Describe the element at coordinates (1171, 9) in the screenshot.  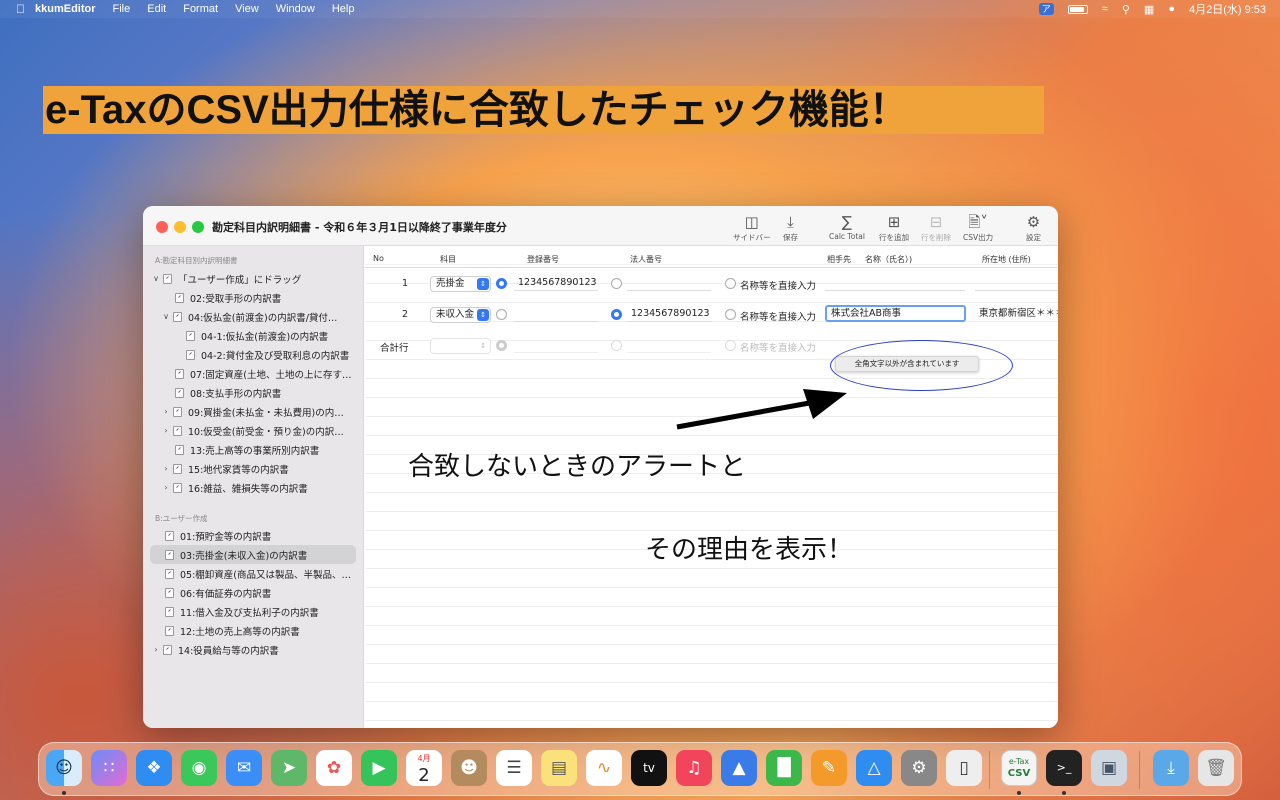
I see `siri-icon: ●` at that location.